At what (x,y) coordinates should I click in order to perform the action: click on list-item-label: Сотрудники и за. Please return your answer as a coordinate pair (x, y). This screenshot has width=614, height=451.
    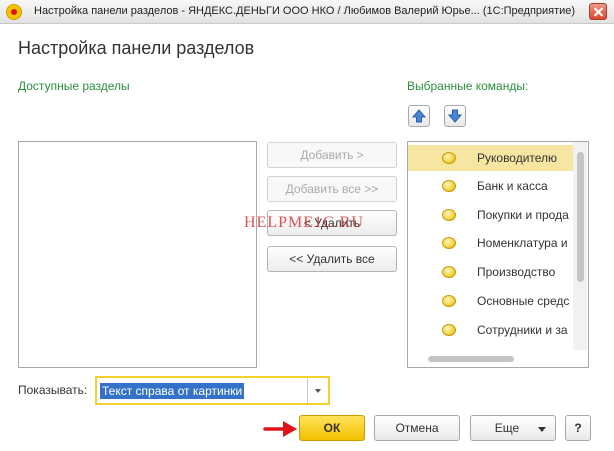
    Looking at the image, I should click on (522, 330).